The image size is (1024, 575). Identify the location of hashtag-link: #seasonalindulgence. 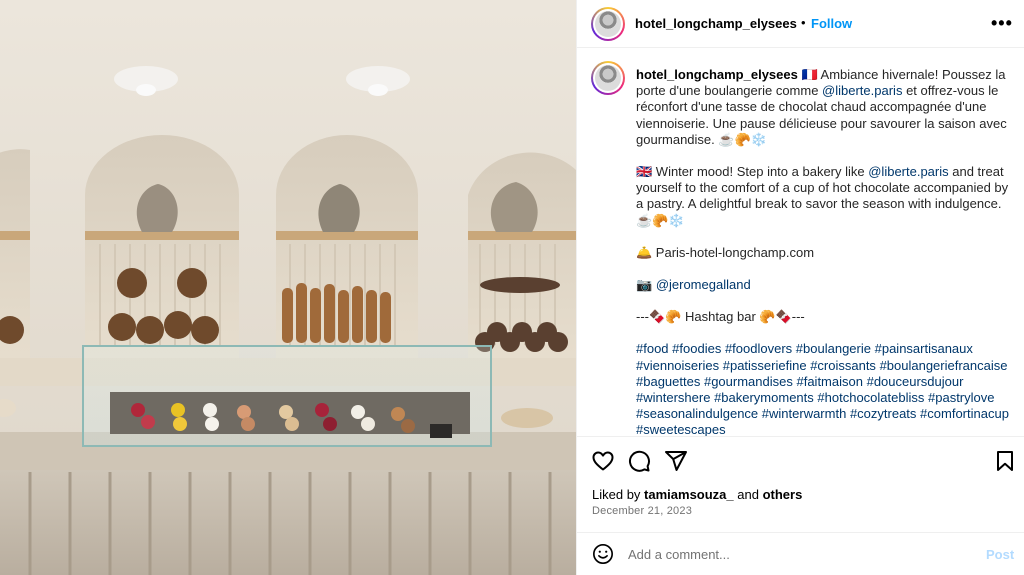
(697, 413).